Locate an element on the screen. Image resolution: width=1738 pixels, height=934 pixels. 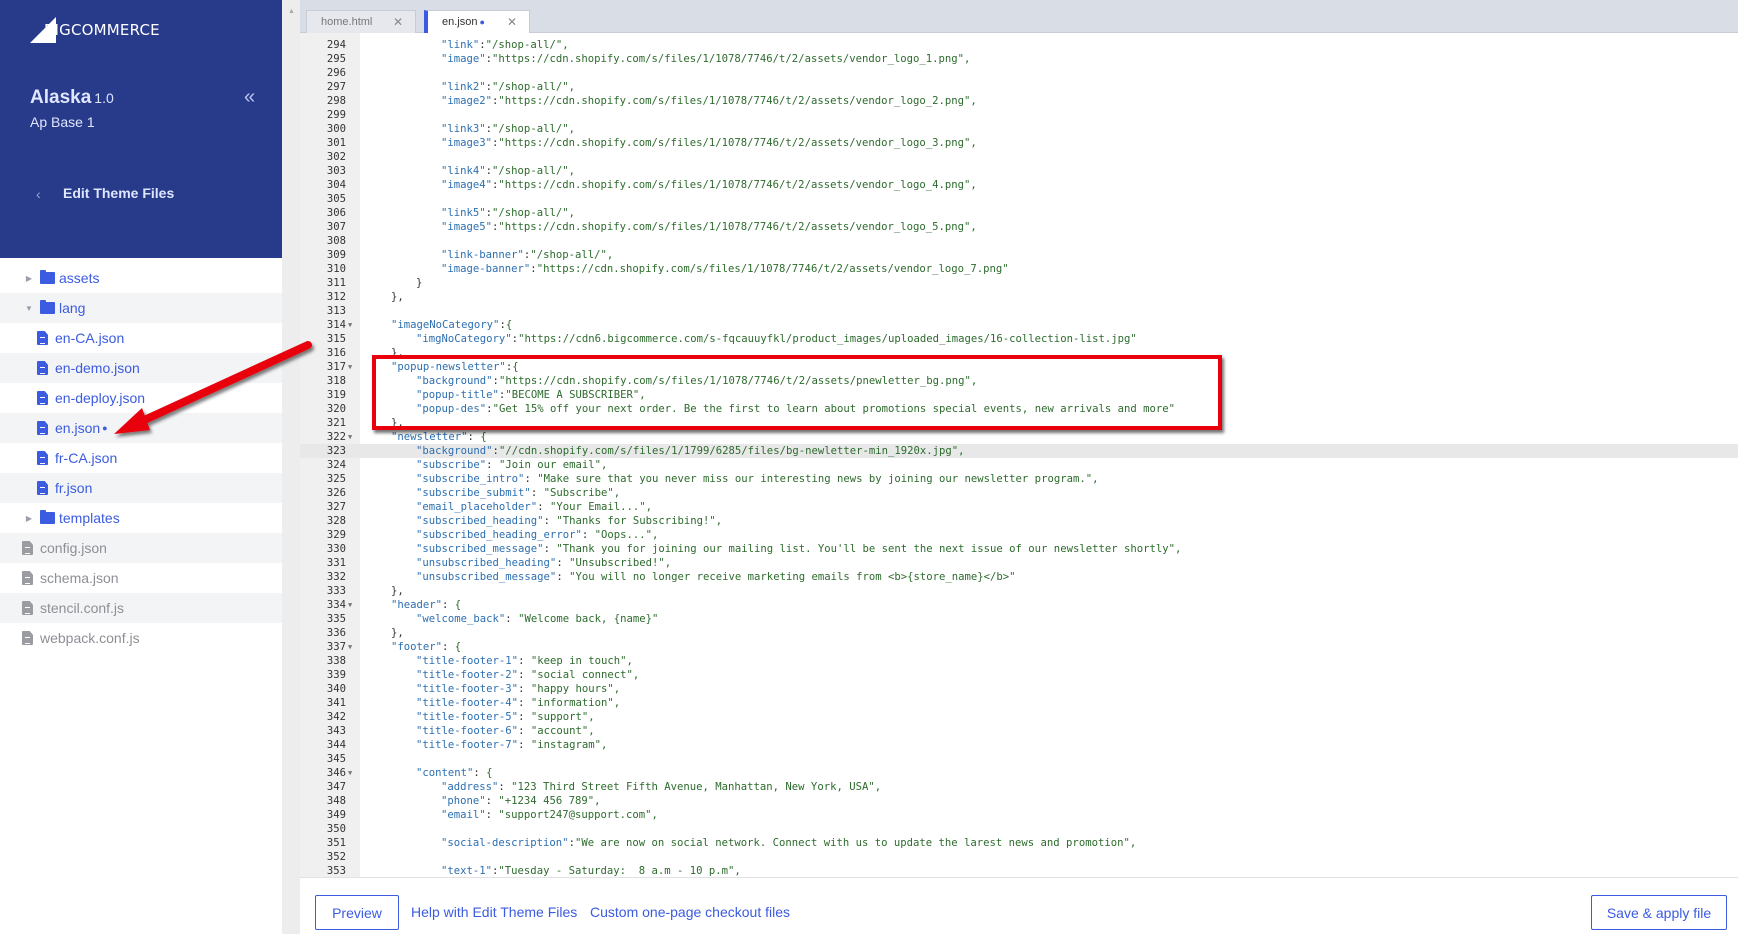
code-line: 311} is located at coordinates (1019, 283).